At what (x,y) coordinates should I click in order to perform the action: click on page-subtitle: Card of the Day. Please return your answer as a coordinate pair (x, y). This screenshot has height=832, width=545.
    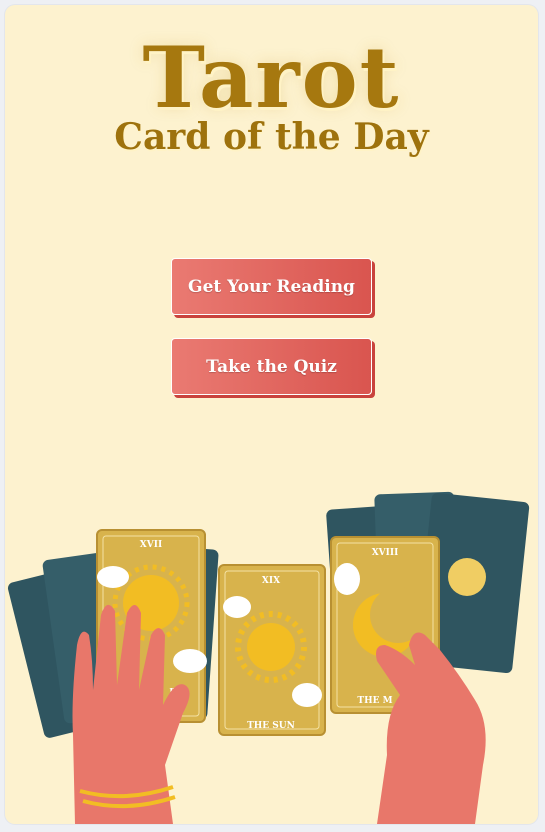
    Looking at the image, I should click on (271, 137).